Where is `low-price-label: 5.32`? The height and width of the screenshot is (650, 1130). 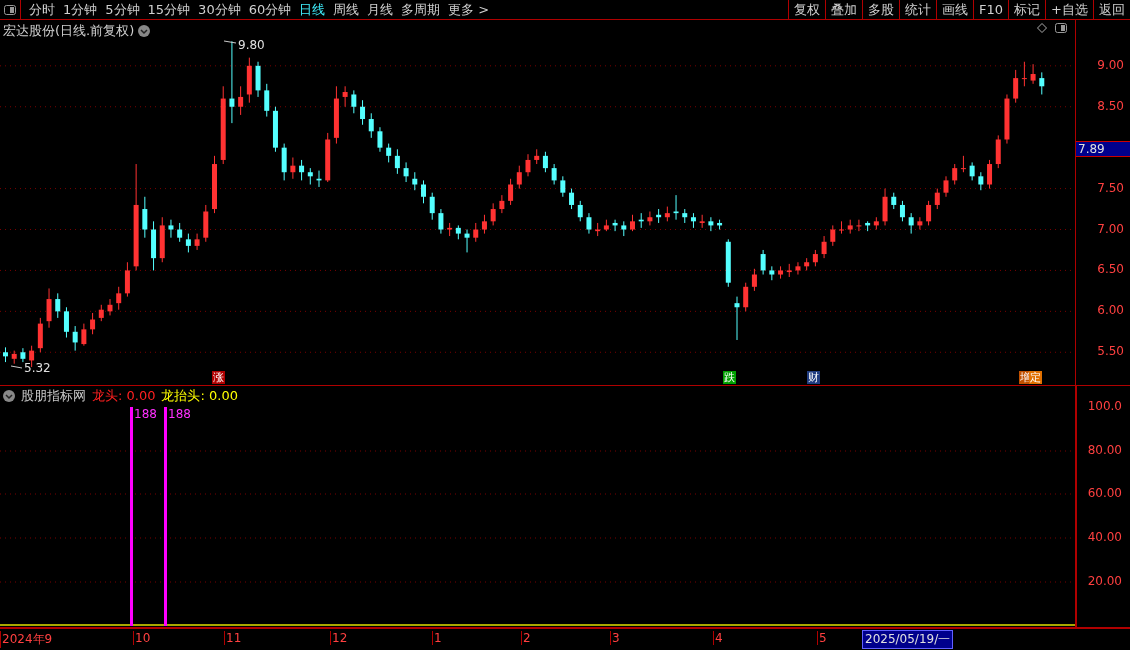
low-price-label: 5.32 is located at coordinates (37, 368).